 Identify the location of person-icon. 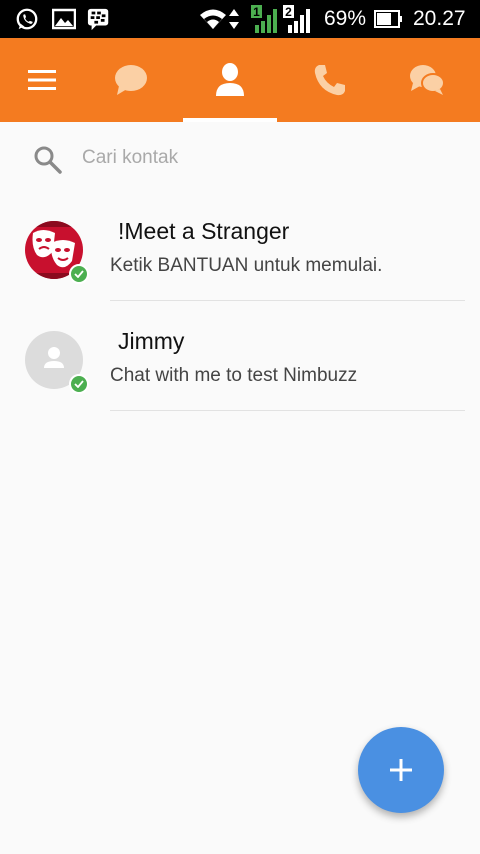
(230, 79).